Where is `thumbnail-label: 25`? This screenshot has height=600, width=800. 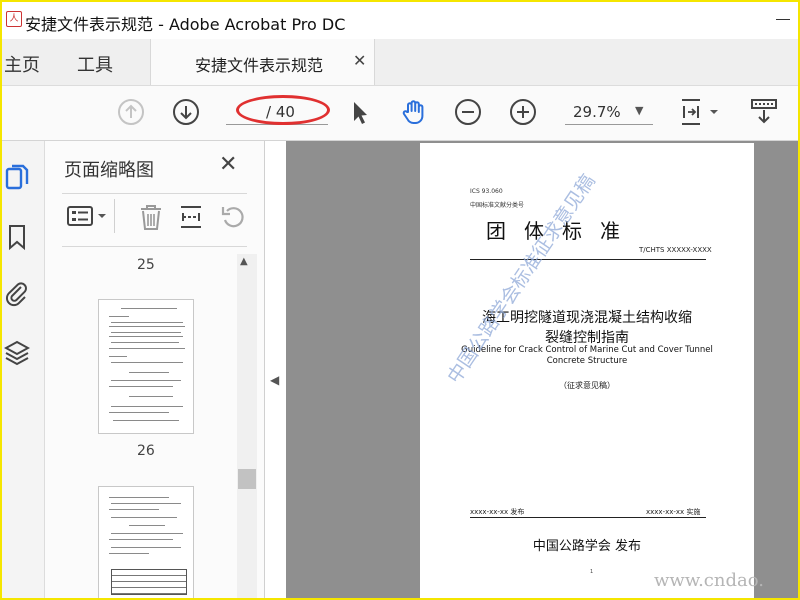 thumbnail-label: 25 is located at coordinates (146, 265).